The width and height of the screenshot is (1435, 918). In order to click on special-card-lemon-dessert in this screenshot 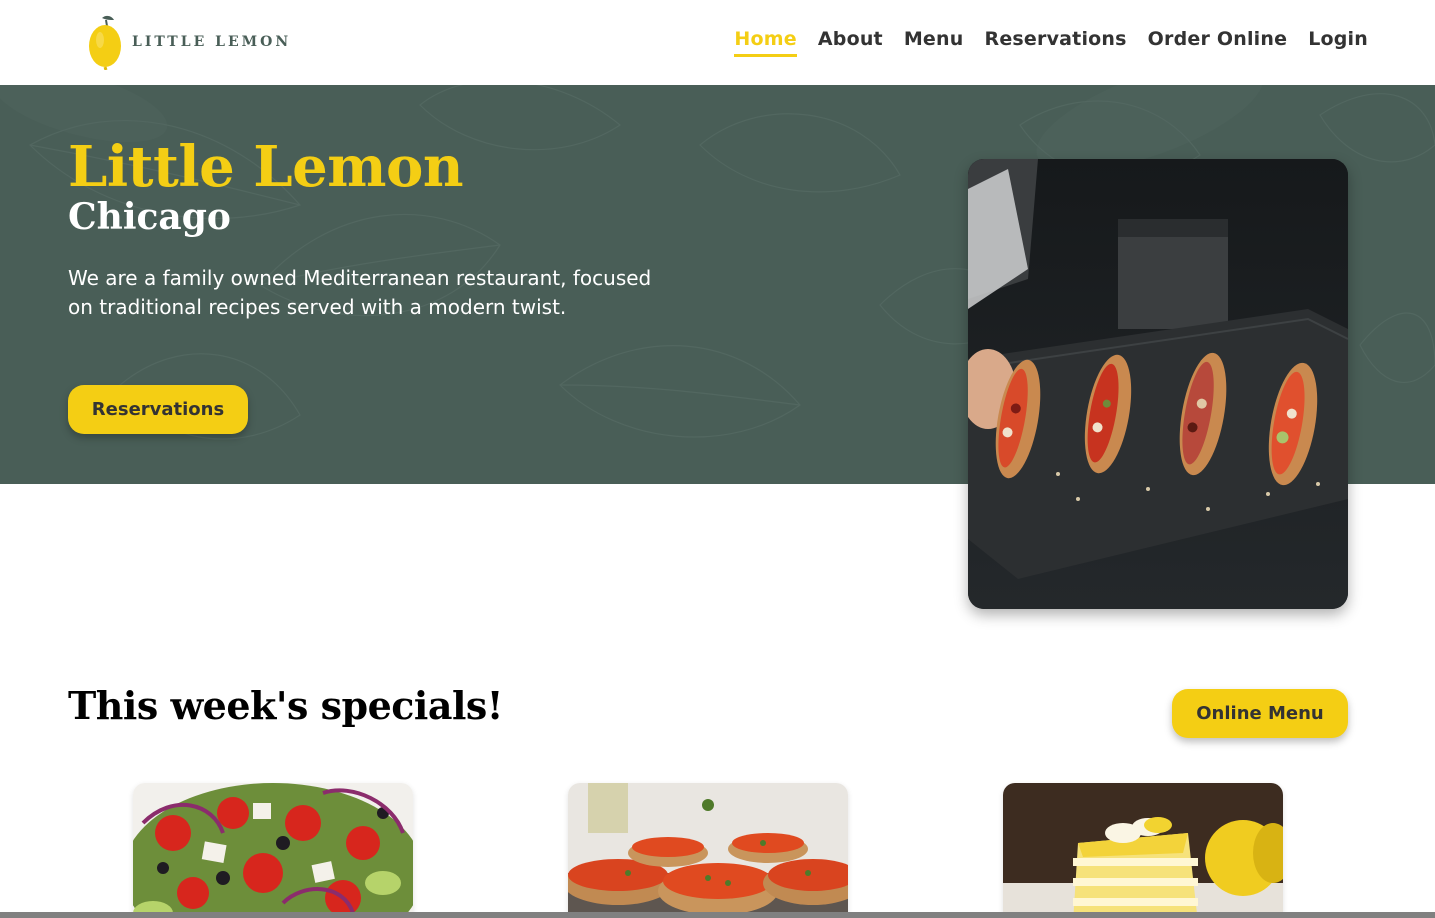, I will do `click(1143, 850)`.